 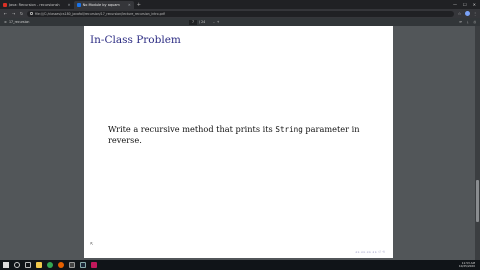 What do you see at coordinates (474, 22) in the screenshot?
I see `print-icon: ⎙` at bounding box center [474, 22].